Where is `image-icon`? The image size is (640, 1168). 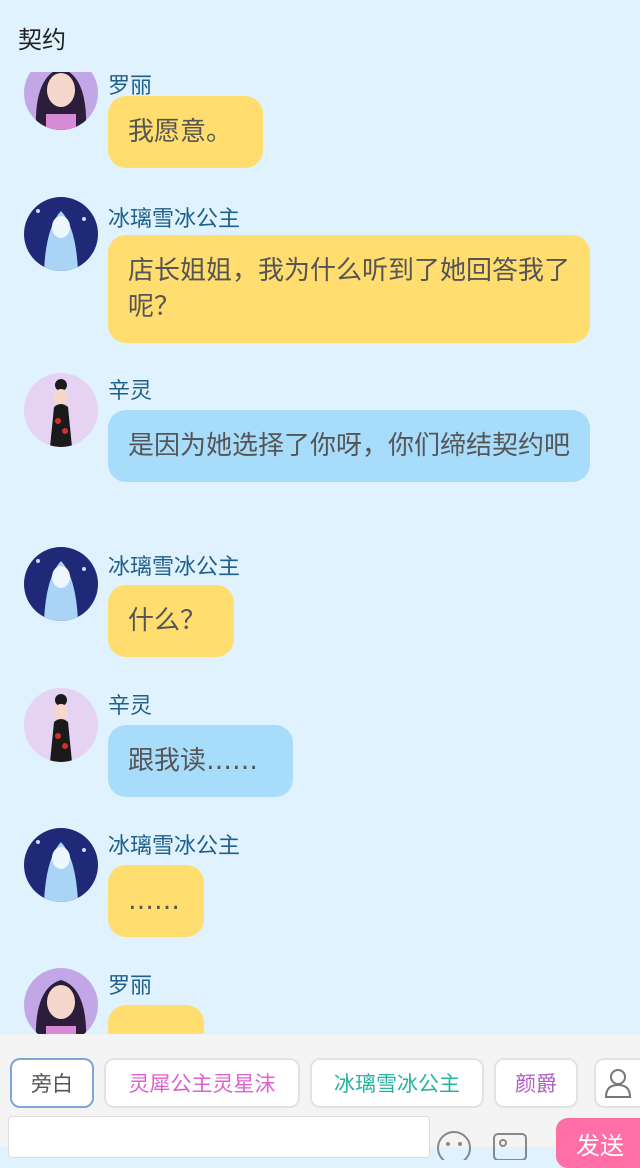 image-icon is located at coordinates (510, 1147).